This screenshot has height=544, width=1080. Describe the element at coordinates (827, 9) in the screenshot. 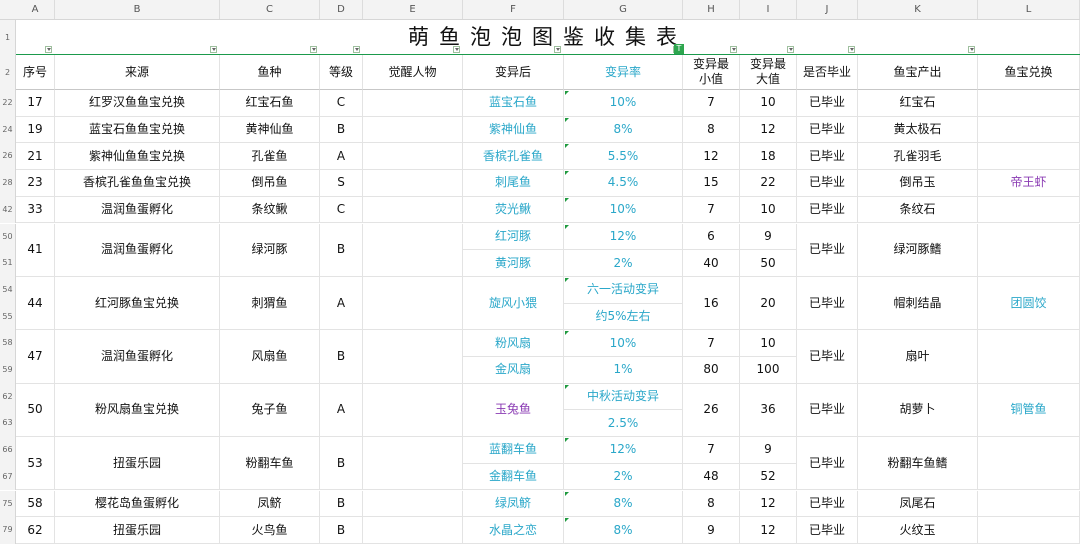

I see `column-letter: J` at that location.